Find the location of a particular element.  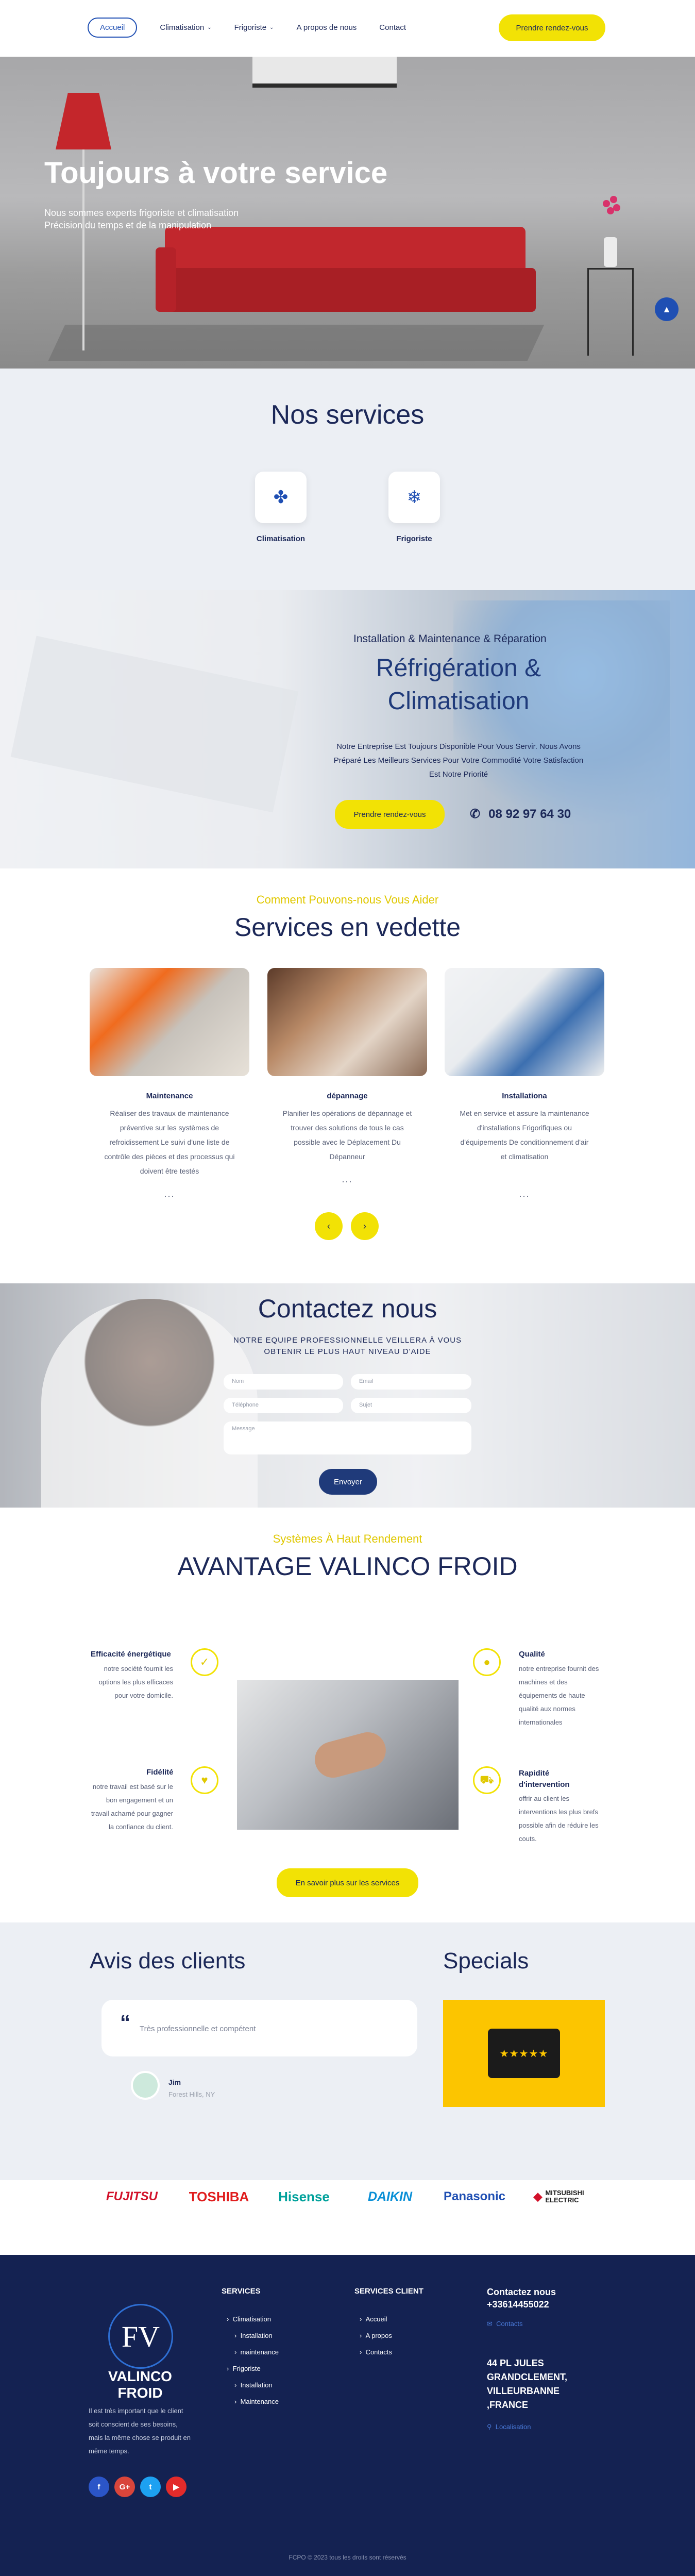

google-plus-icon: G+ is located at coordinates (124, 2487).